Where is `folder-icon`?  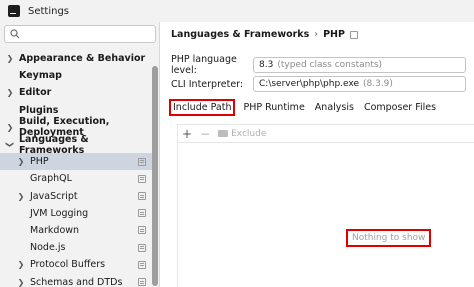
folder-icon is located at coordinates (223, 133).